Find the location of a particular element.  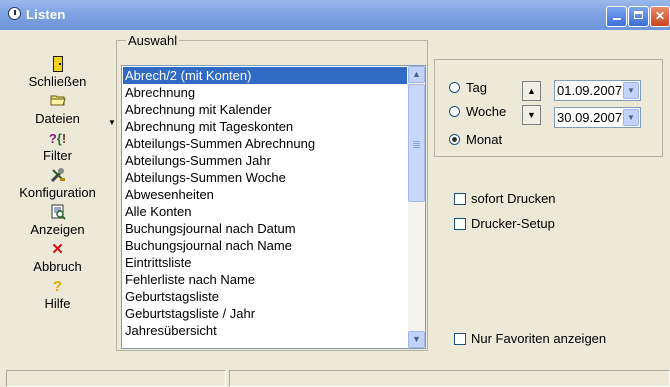

title-bar: Listen ✕ is located at coordinates (335, 15).